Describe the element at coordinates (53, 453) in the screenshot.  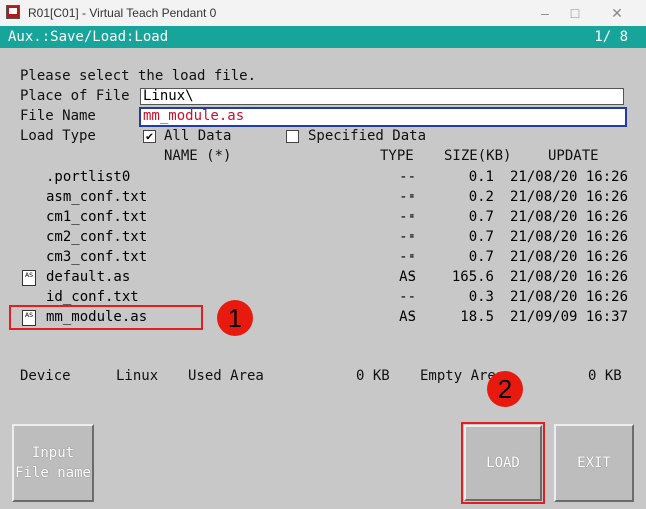
I see `input-button-line1: Input` at that location.